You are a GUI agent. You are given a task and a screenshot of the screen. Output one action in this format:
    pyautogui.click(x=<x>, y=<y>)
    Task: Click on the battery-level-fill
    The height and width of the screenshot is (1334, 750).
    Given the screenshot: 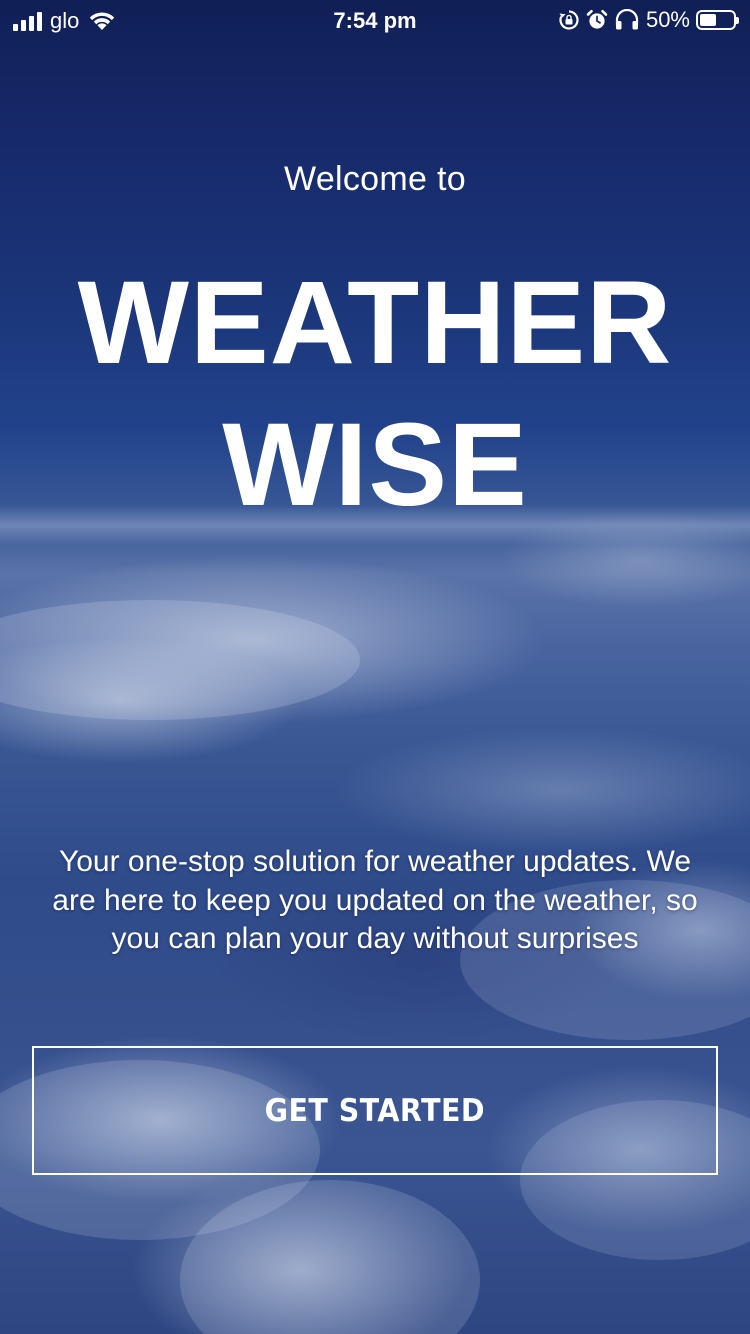 What is the action you would take?
    pyautogui.click(x=708, y=20)
    